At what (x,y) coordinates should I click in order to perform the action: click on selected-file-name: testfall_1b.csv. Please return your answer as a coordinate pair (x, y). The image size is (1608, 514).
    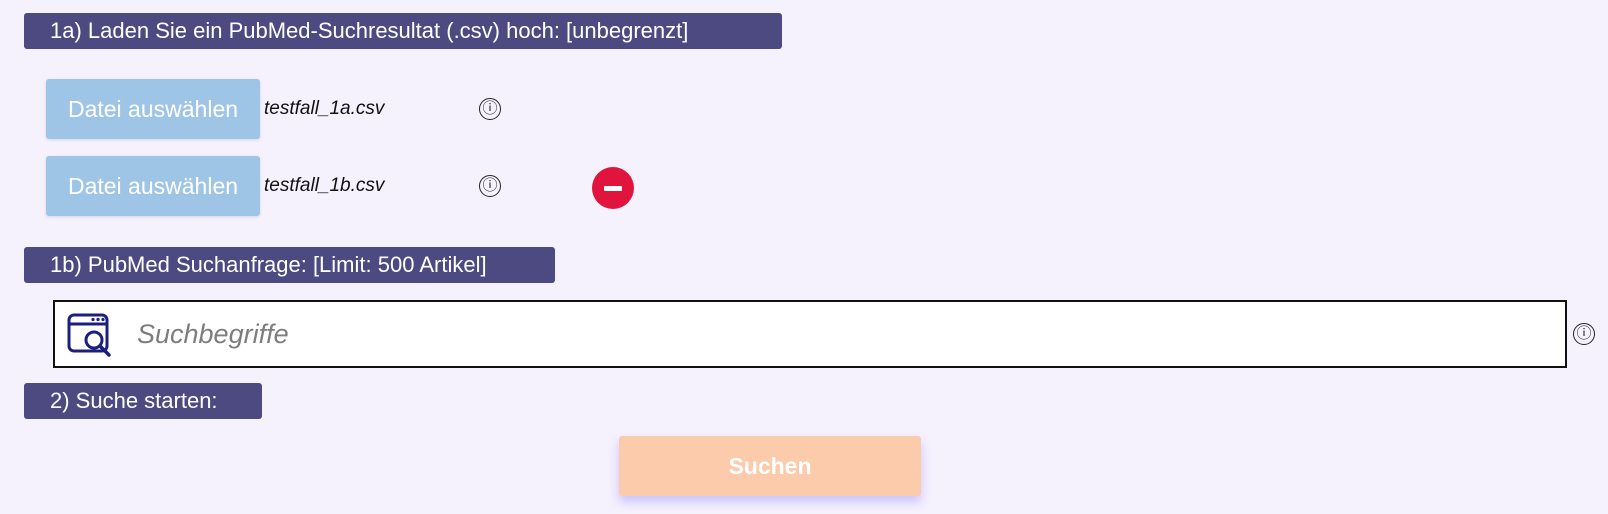
    Looking at the image, I should click on (324, 185).